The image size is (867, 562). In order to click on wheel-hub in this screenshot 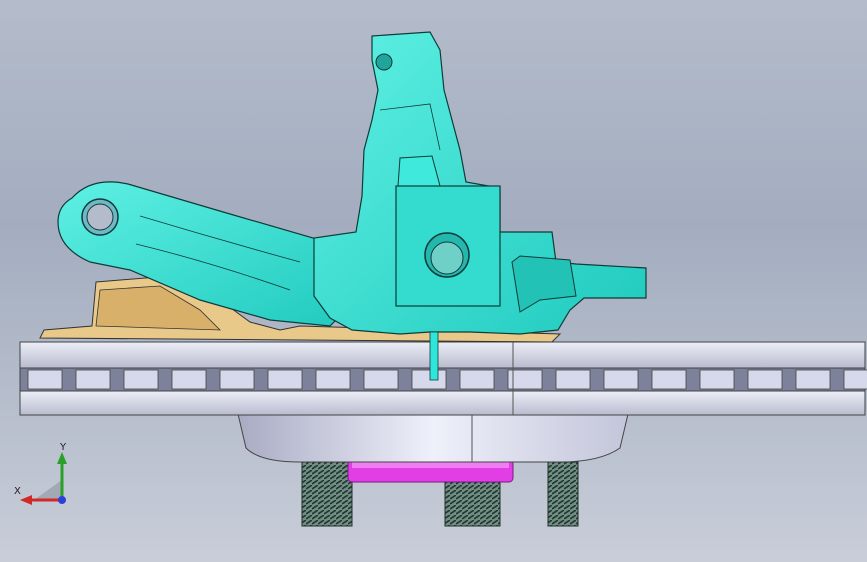, I will do `click(433, 438)`.